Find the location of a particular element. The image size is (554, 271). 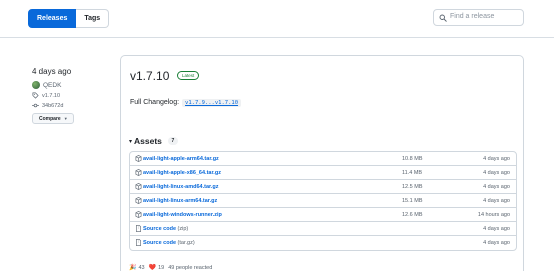

asset-name: avail-light-linux-arm64.tar.gz is located at coordinates (180, 201).